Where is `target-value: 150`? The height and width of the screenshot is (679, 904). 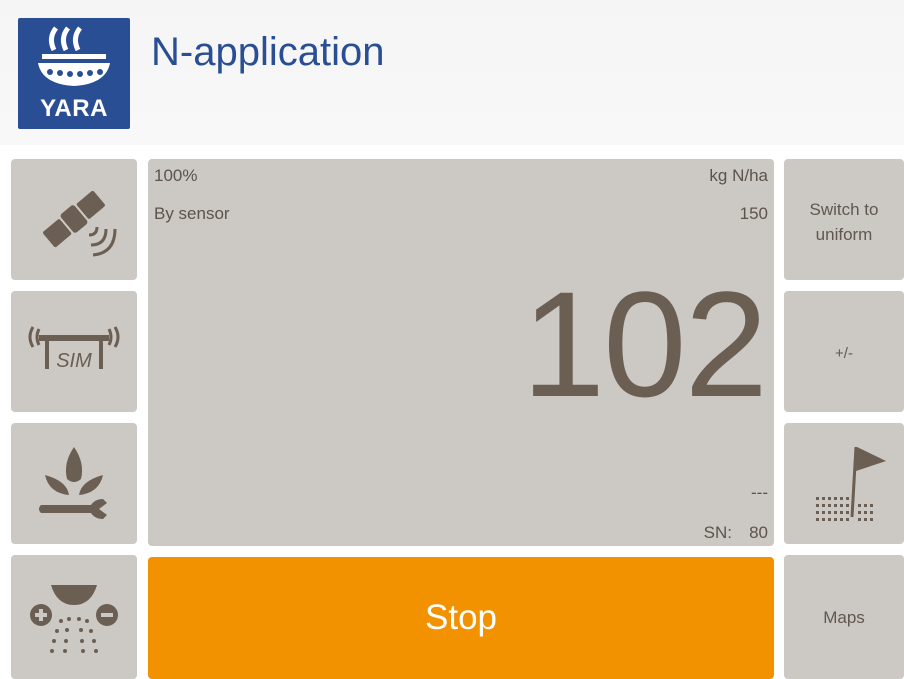 target-value: 150 is located at coordinates (753, 213).